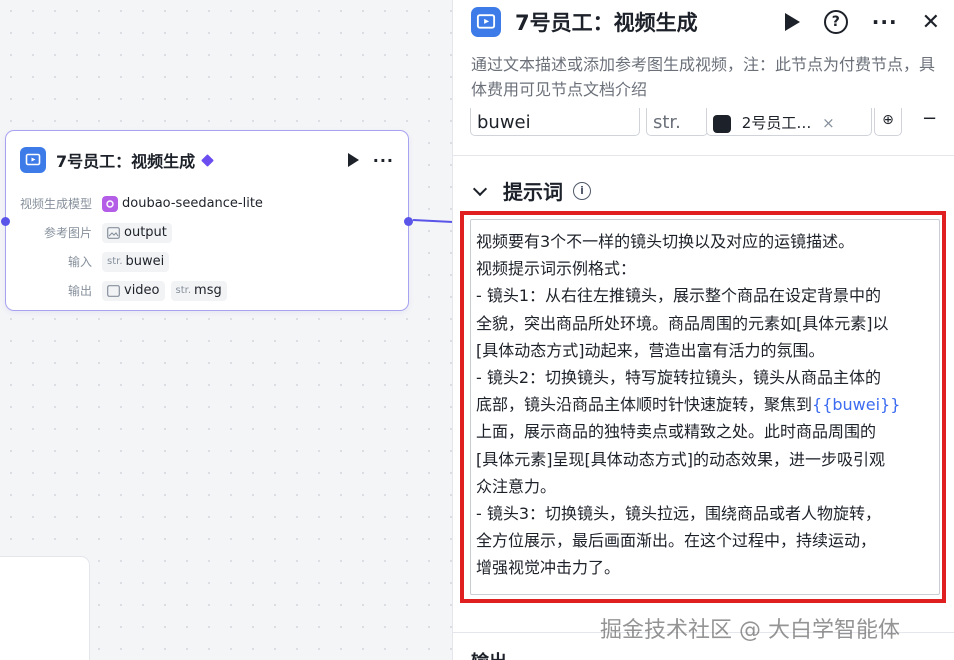  Describe the element at coordinates (480, 188) in the screenshot. I see `chevron-down-icon` at that location.